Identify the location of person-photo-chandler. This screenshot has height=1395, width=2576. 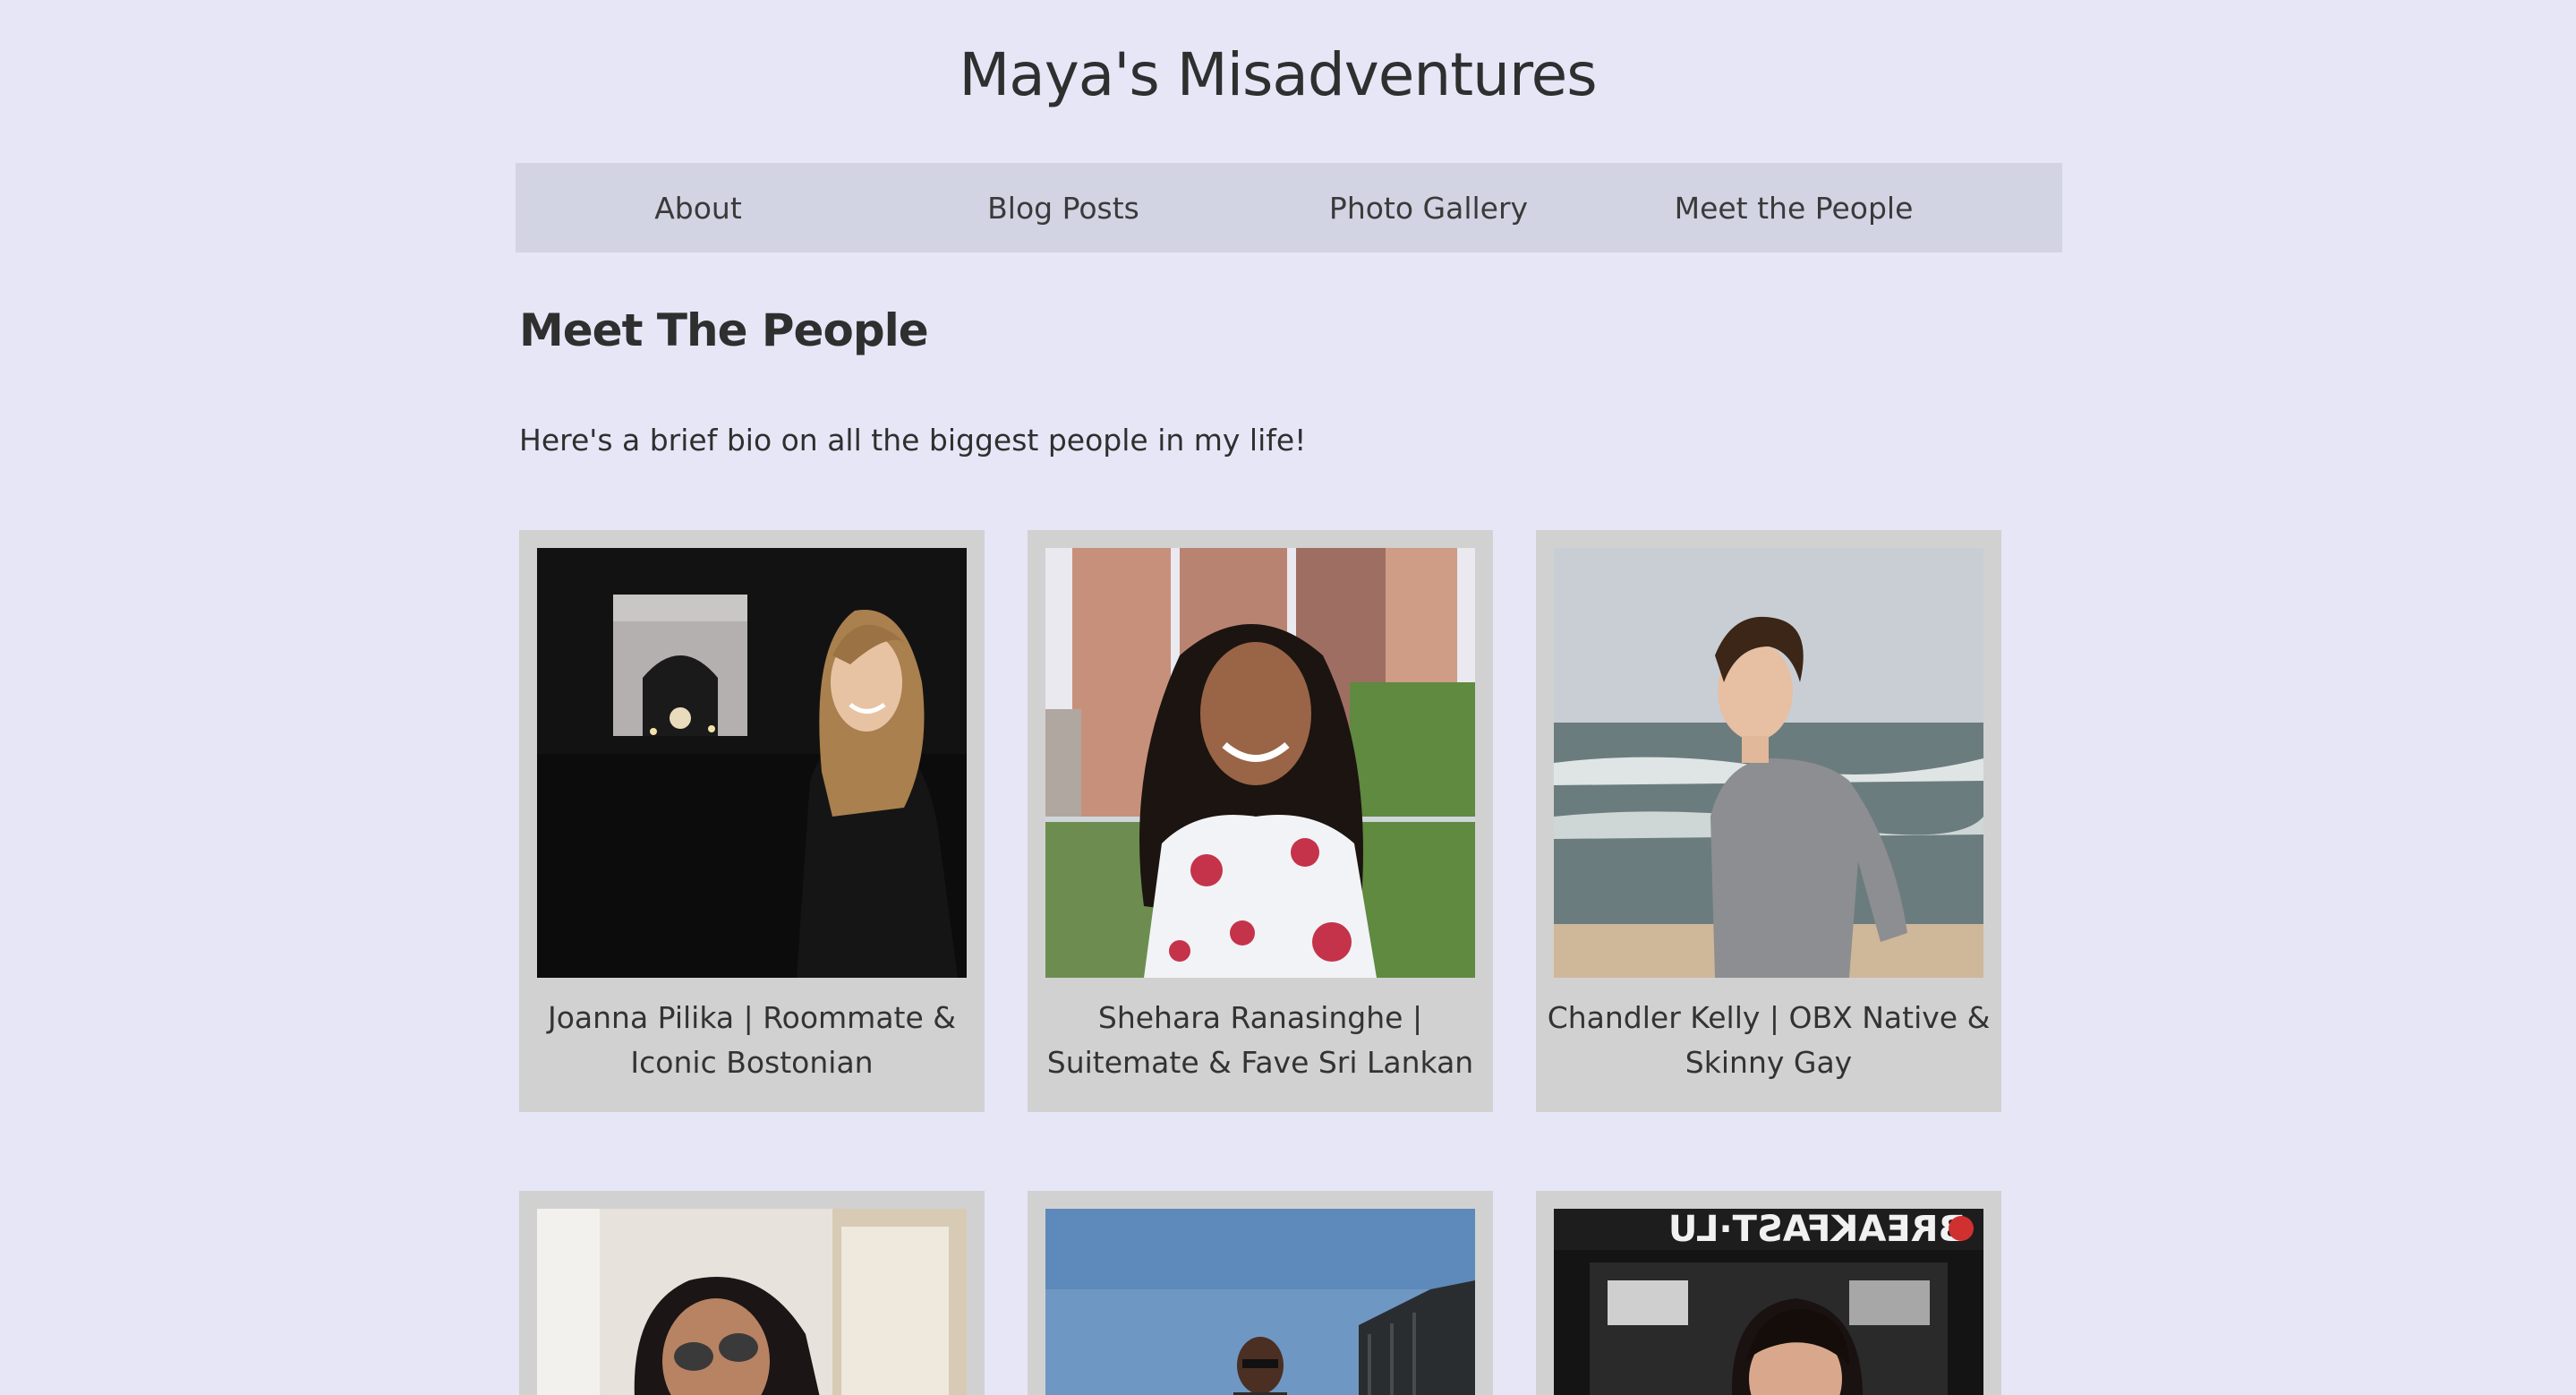
(1768, 763).